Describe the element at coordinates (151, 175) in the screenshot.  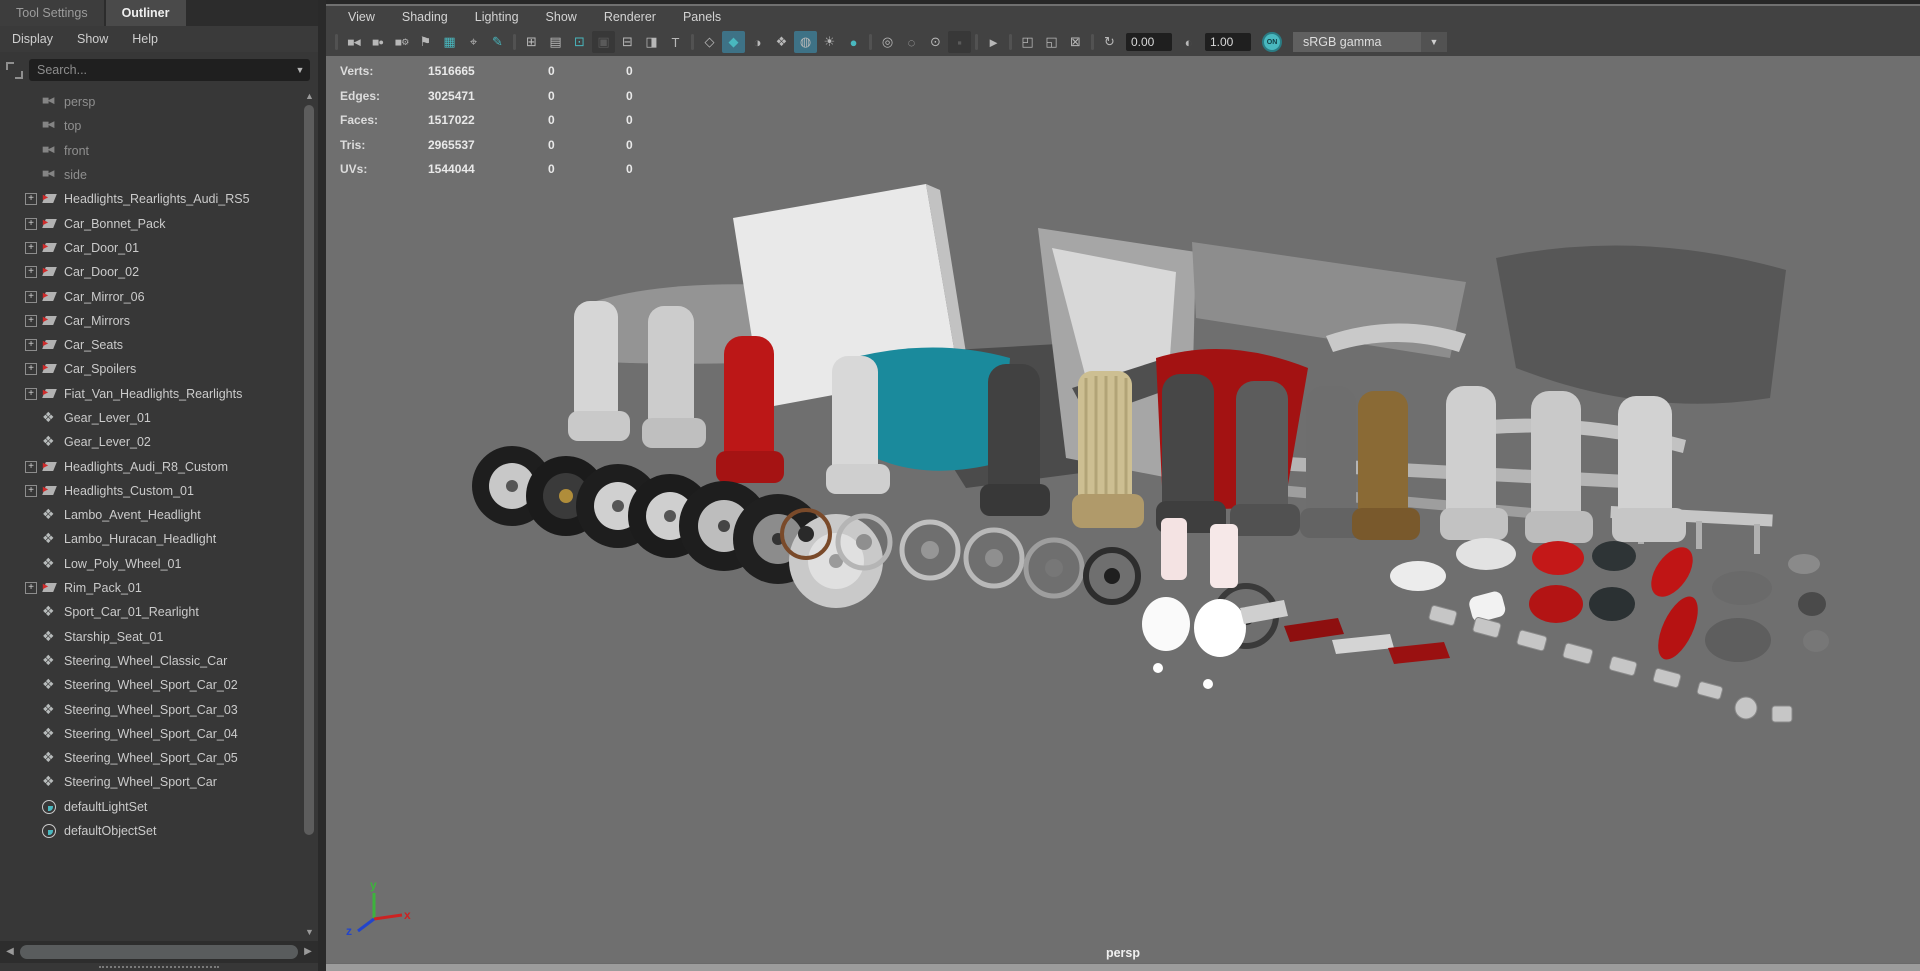
I see `outliner-item: side` at that location.